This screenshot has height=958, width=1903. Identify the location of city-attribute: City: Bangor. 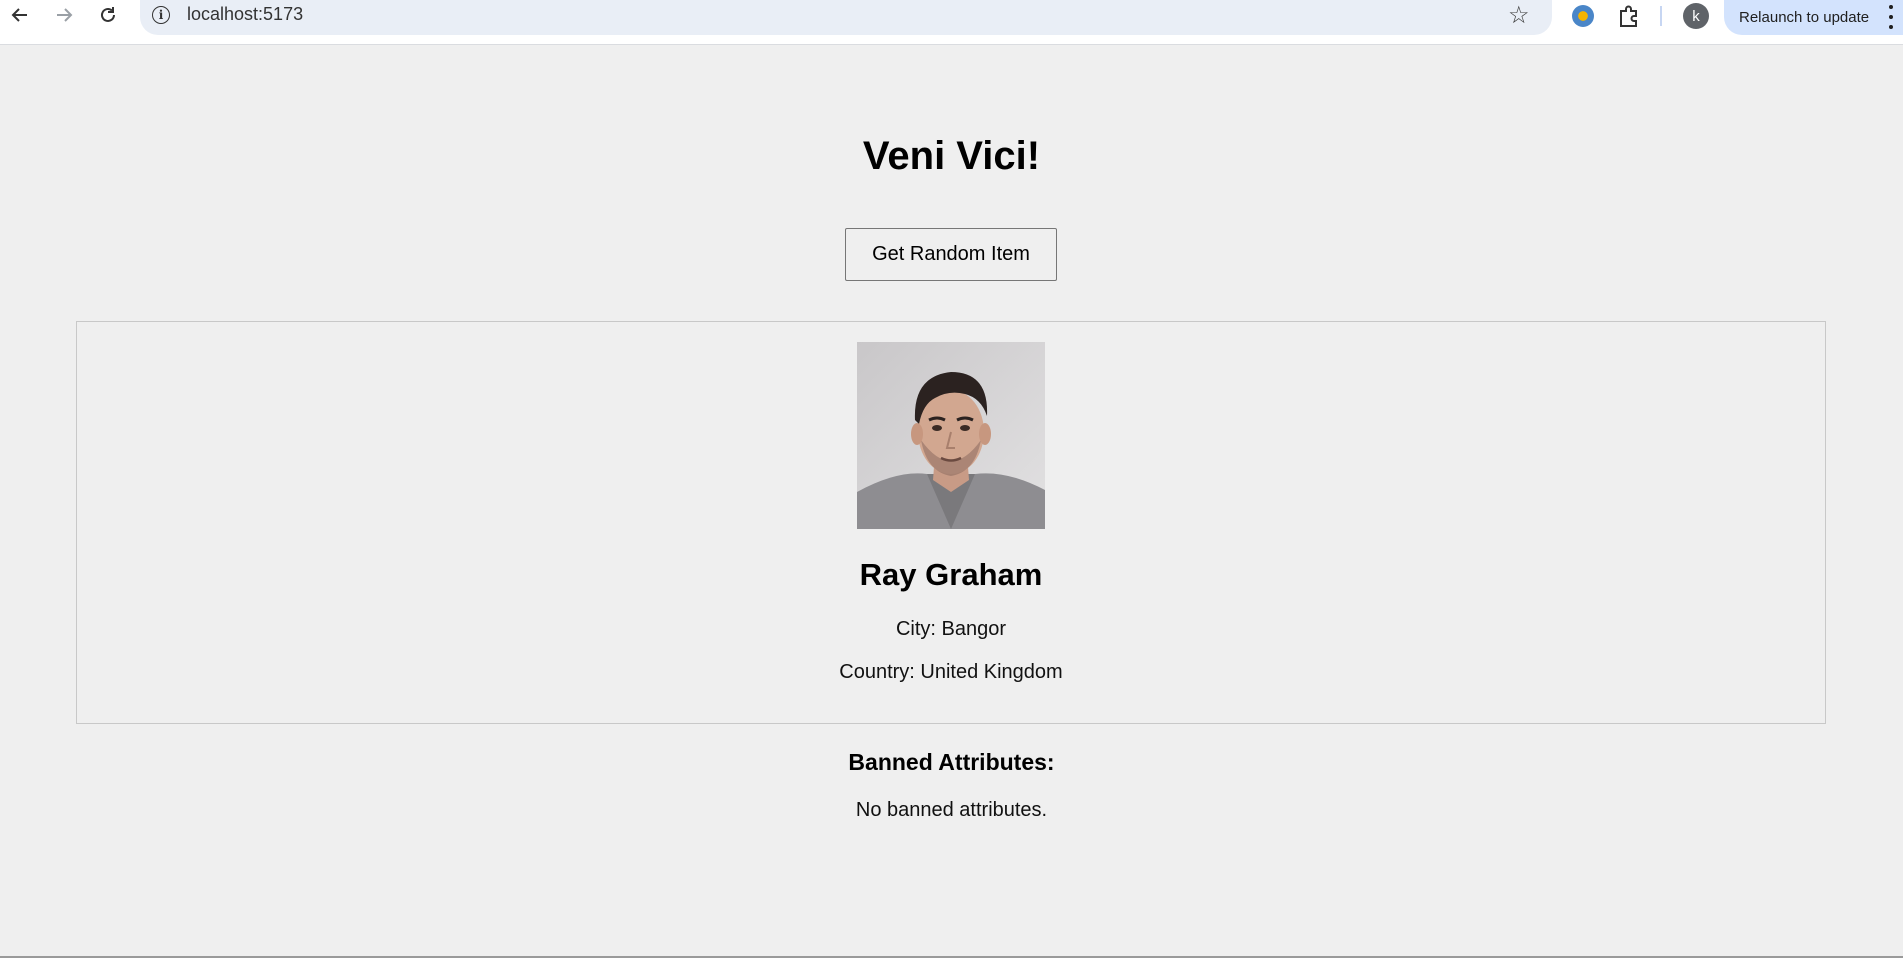
(951, 629).